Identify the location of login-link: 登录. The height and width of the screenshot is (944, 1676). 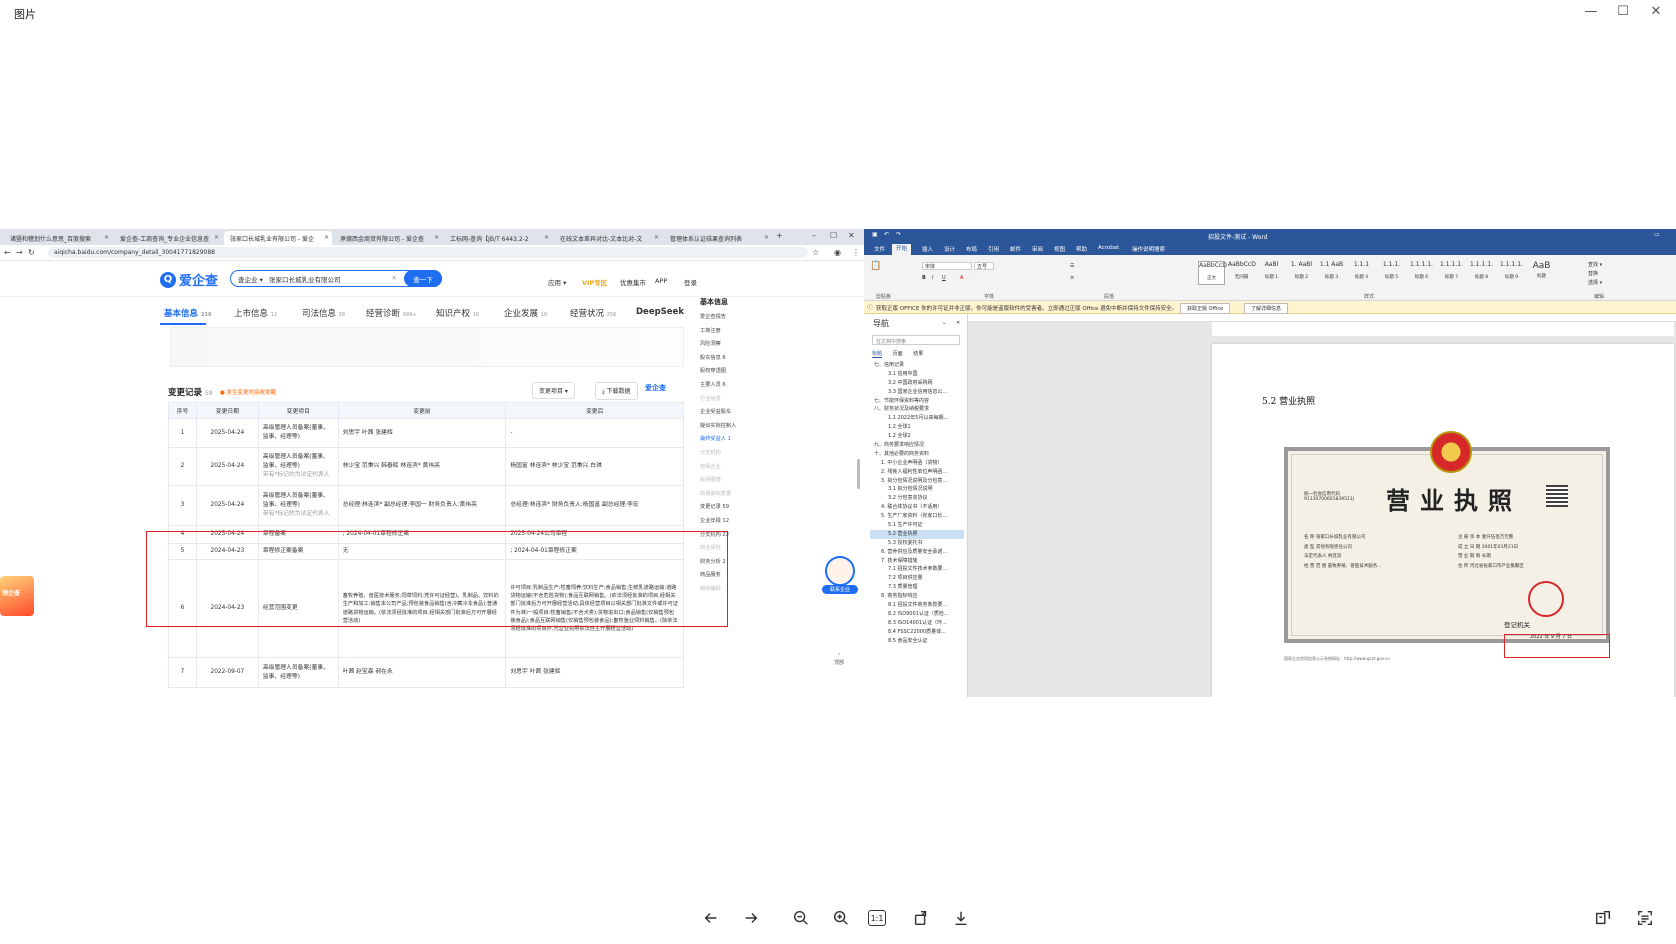
(690, 282).